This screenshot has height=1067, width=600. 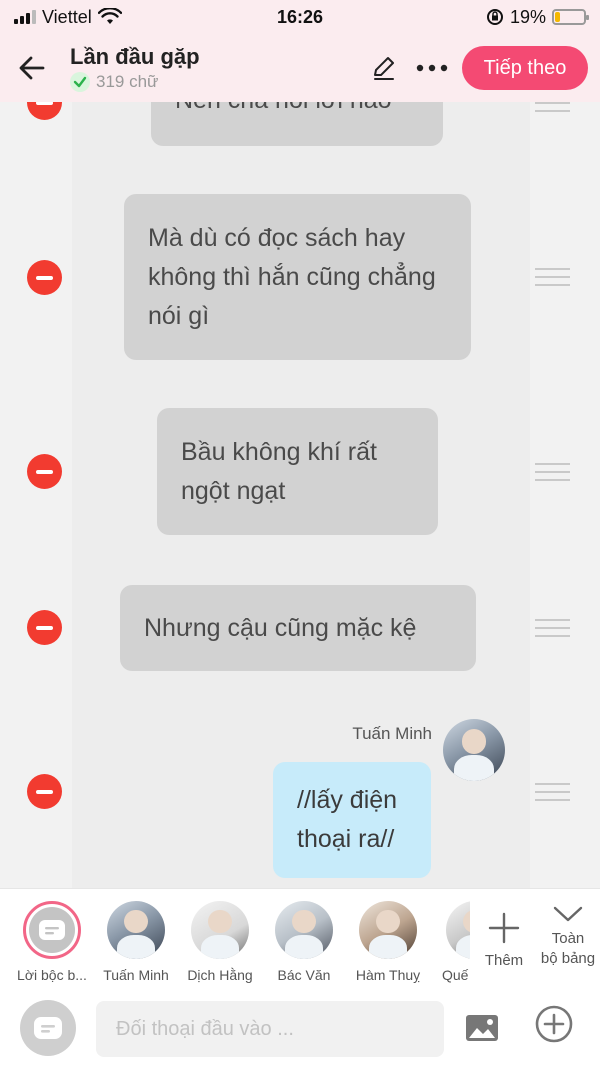 I want to click on character-name: Dịch Hằng, so click(x=220, y=975).